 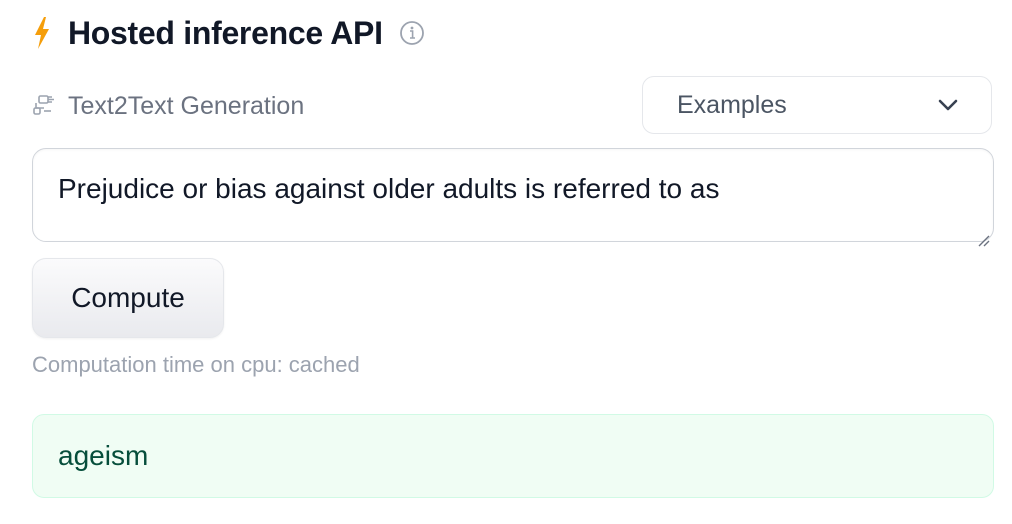 What do you see at coordinates (817, 105) in the screenshot?
I see `examples-dropdown: Examples` at bounding box center [817, 105].